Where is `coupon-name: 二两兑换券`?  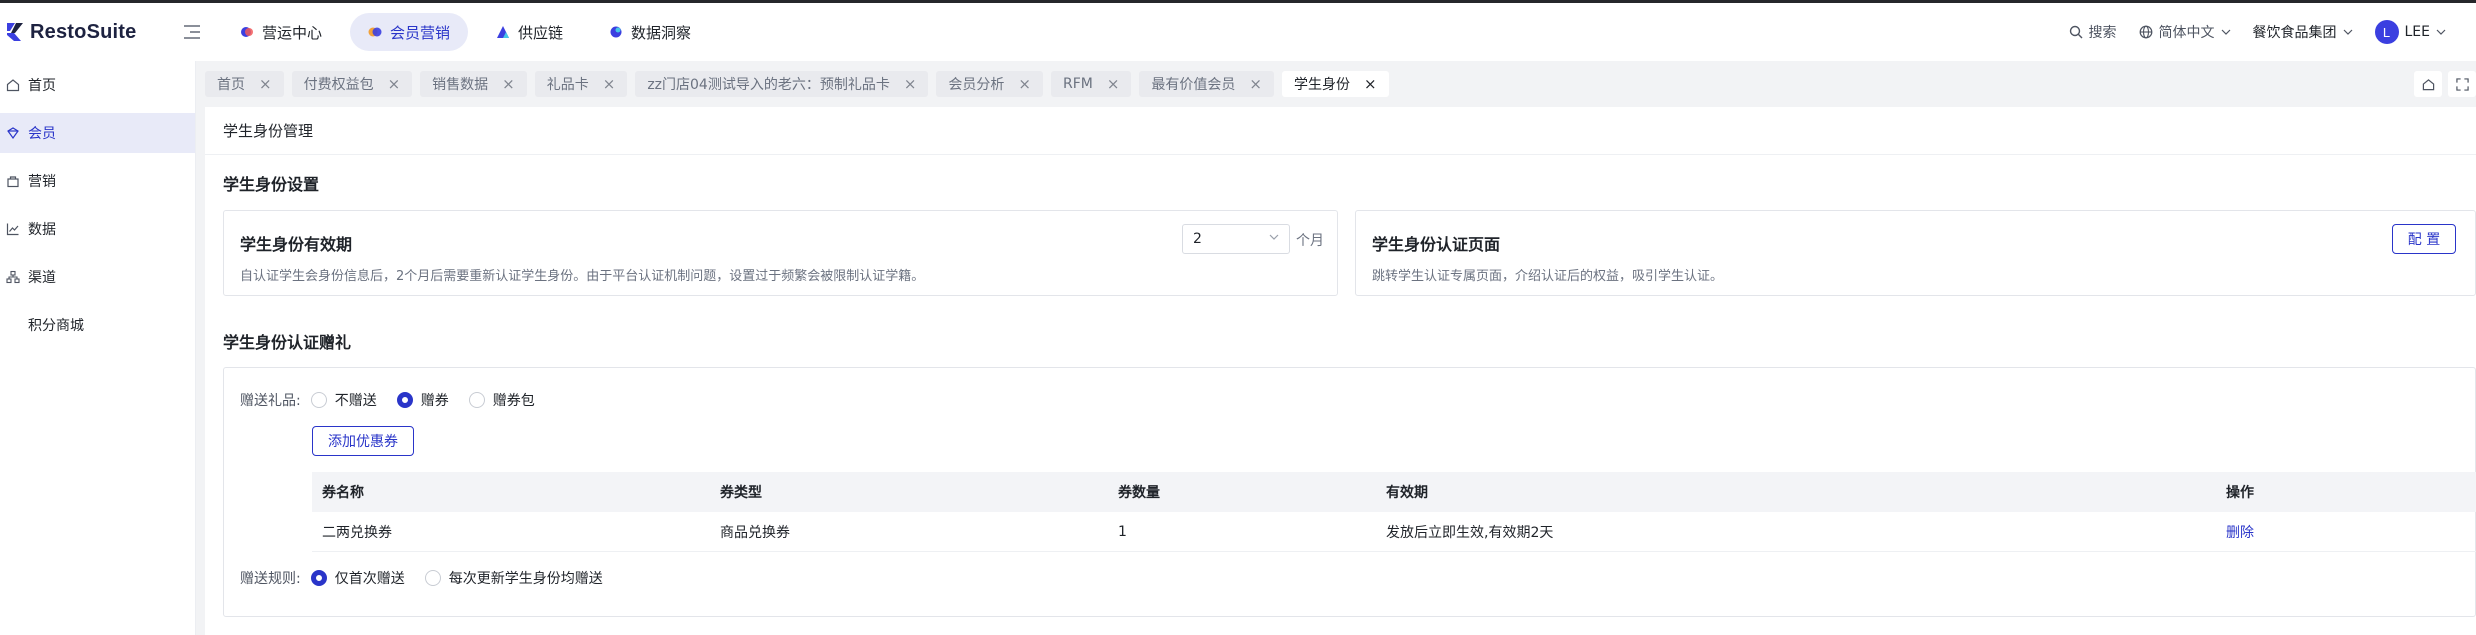 coupon-name: 二两兑换券 is located at coordinates (357, 532).